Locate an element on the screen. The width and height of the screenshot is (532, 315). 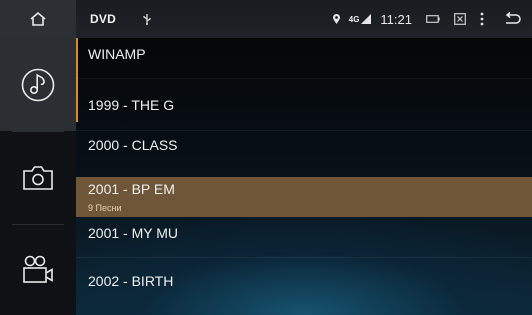
list-item-selected: 2001 - BP EM 9 Песни is located at coordinates (304, 197).